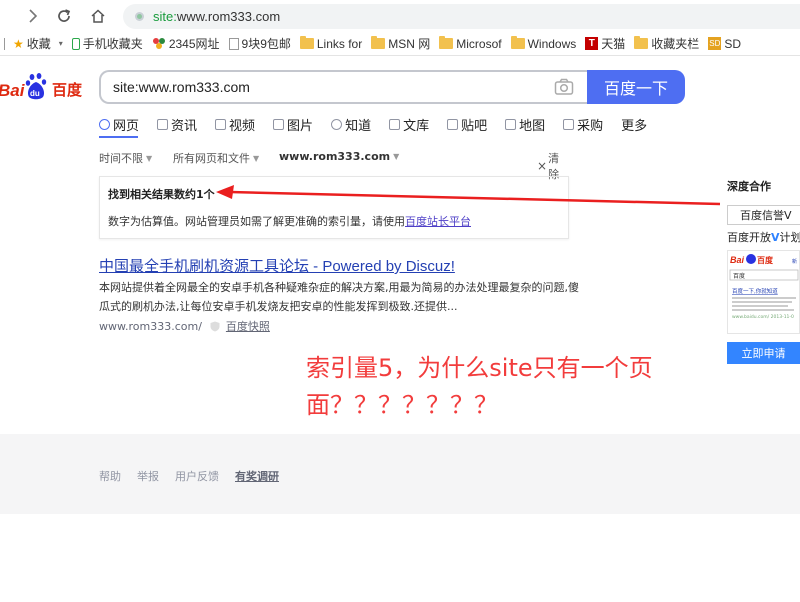 This screenshot has height=602, width=800. I want to click on search-input: site:www.rom333.com, so click(343, 87).